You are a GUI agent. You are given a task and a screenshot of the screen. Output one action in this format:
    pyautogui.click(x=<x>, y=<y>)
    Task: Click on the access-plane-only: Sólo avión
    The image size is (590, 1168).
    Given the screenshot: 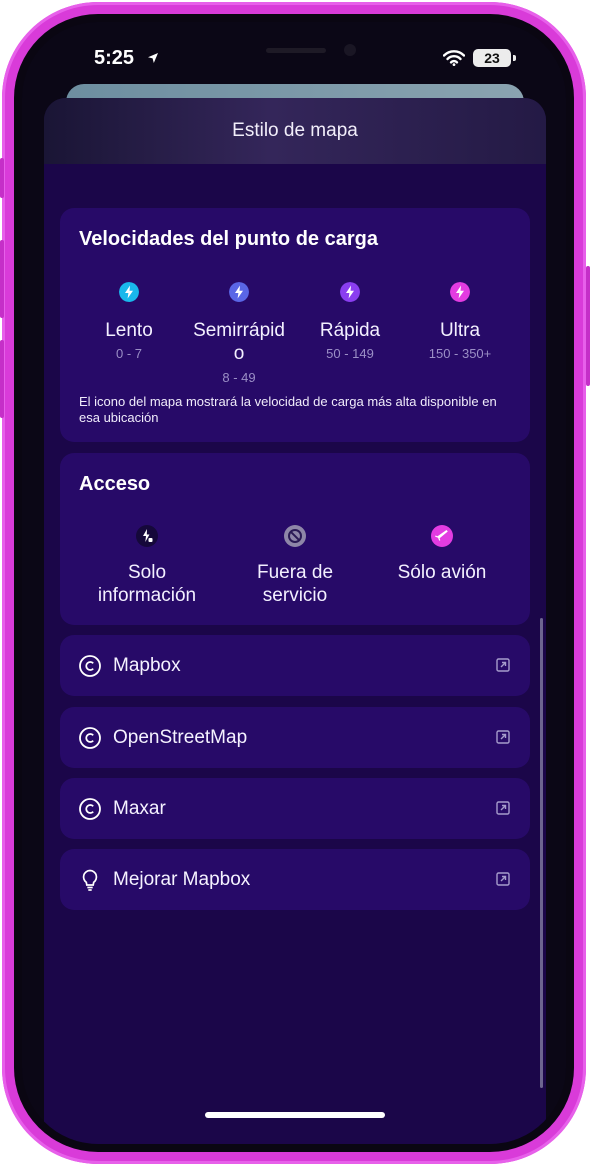 What is the action you would take?
    pyautogui.click(x=442, y=570)
    